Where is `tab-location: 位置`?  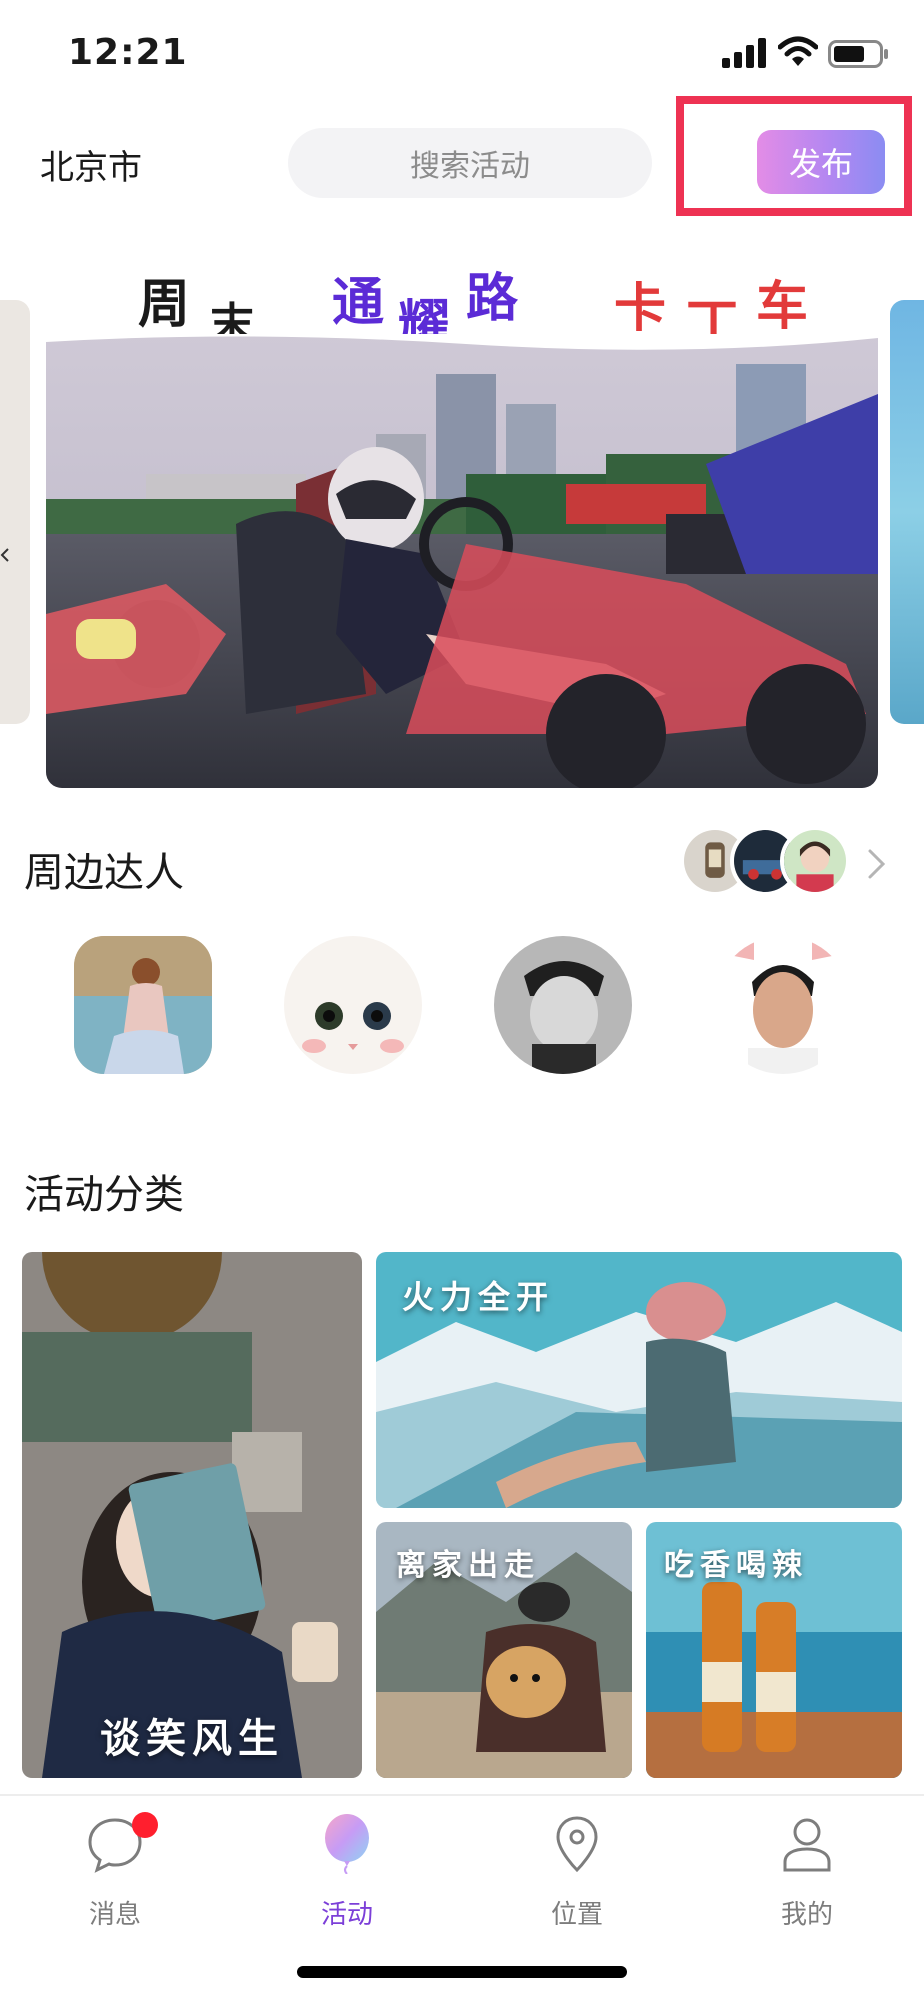
tab-location: 位置 is located at coordinates (577, 1874).